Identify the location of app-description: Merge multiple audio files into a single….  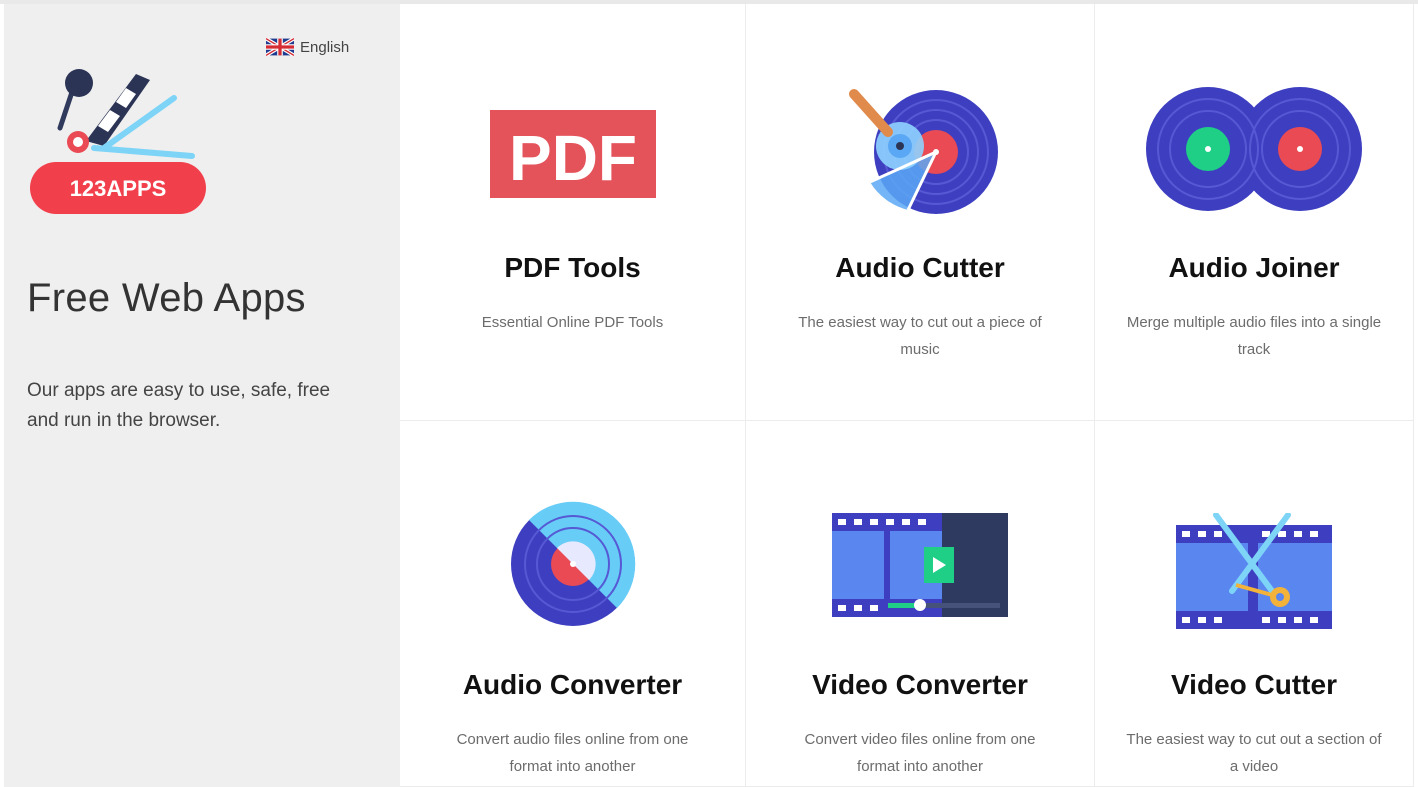
(1254, 336).